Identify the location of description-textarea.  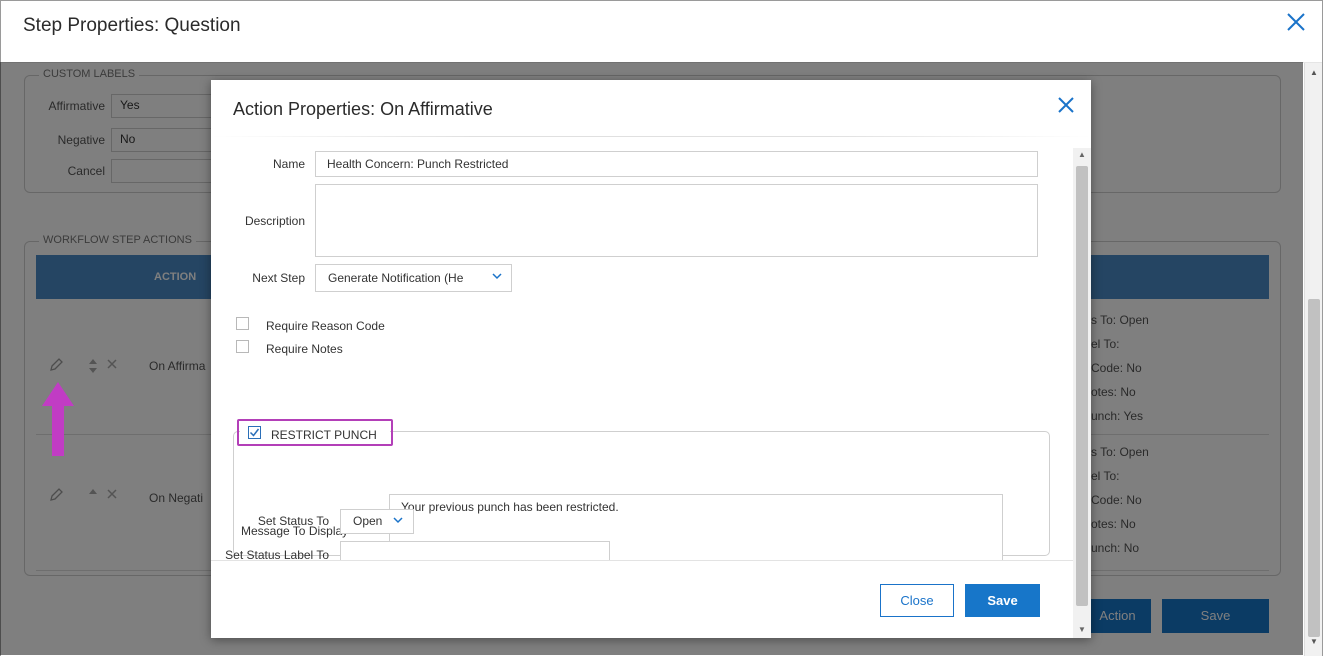
(676, 220).